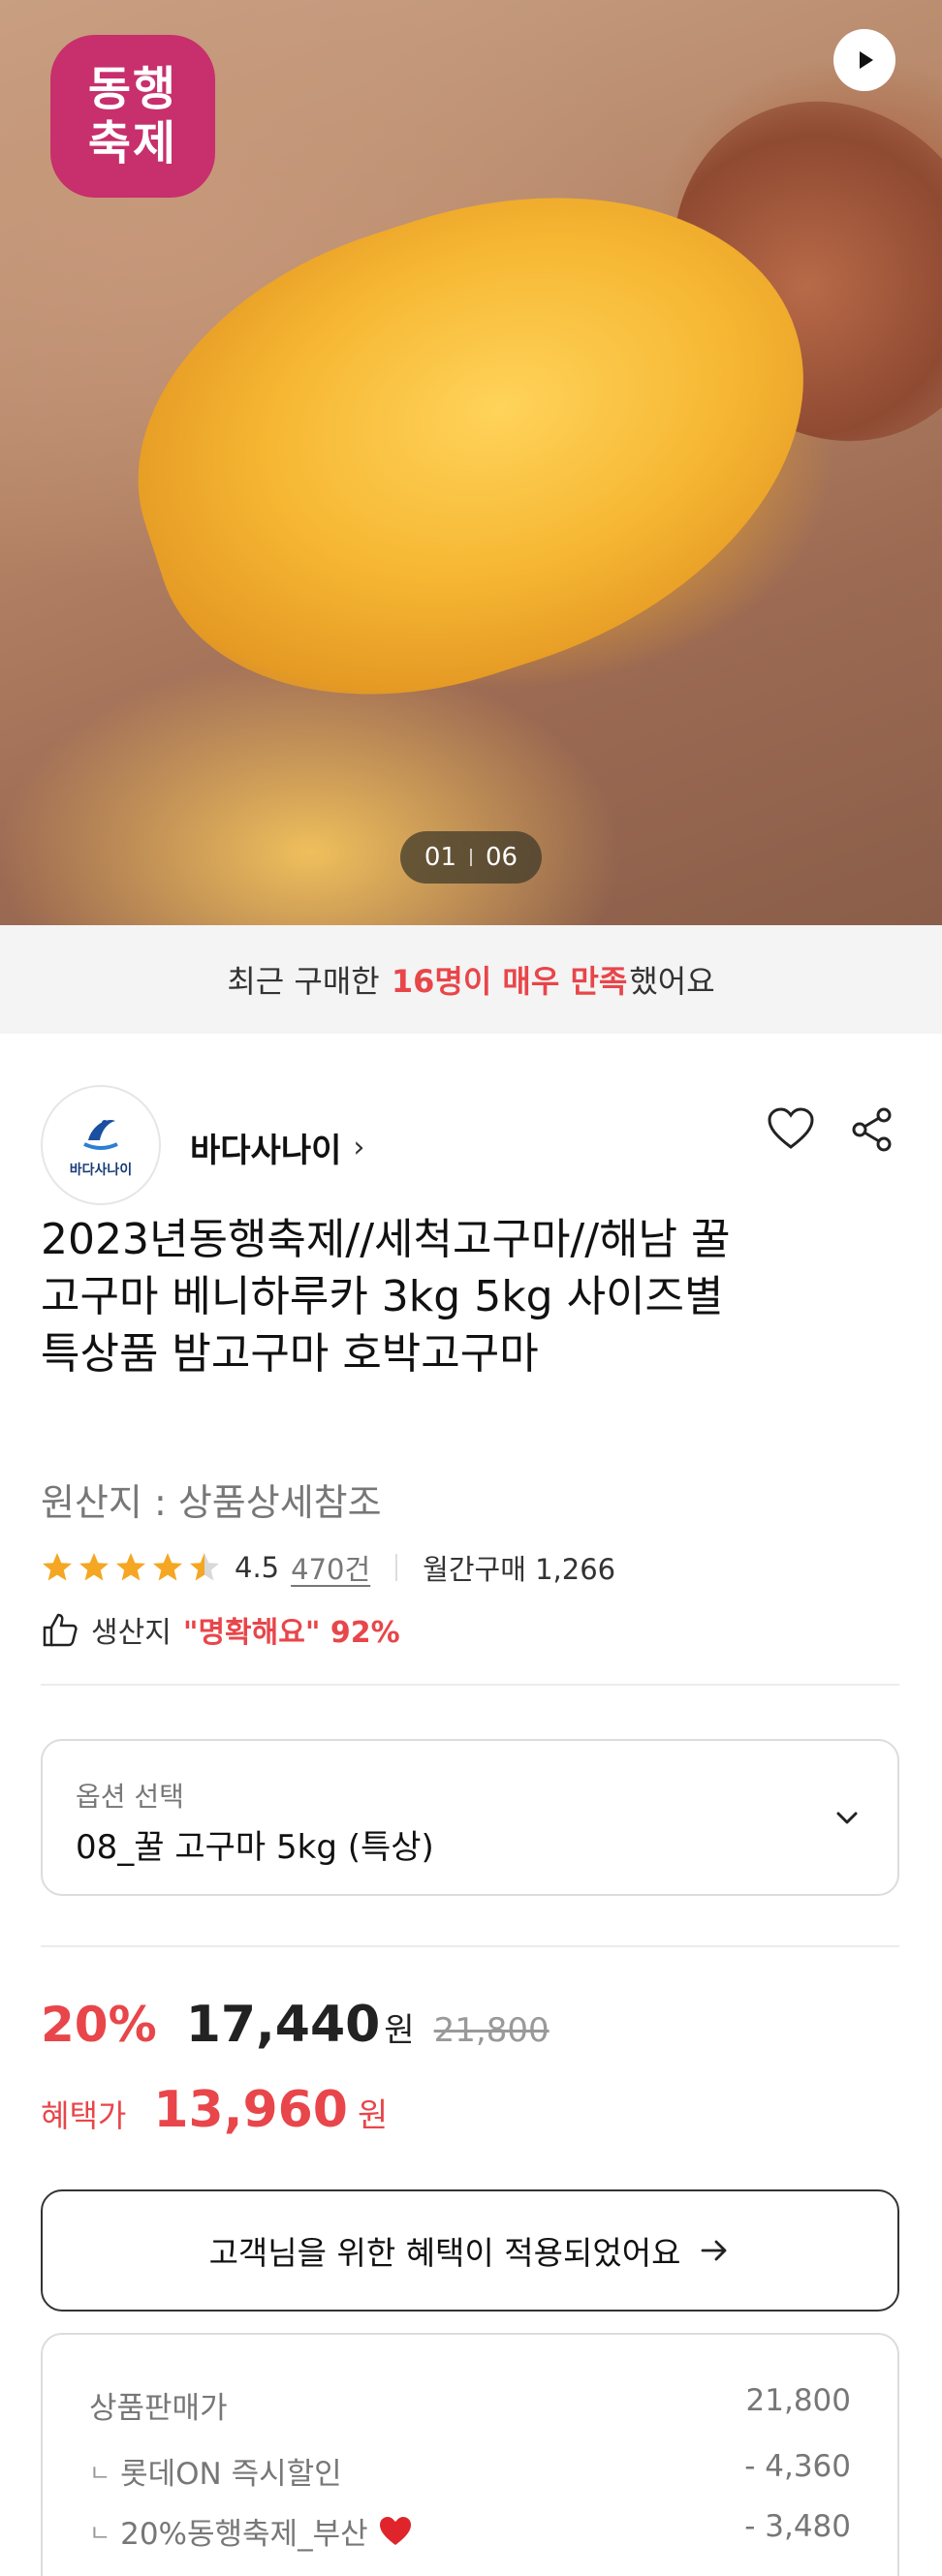 The image size is (942, 2576). I want to click on arrow-right-icon, so click(714, 2250).